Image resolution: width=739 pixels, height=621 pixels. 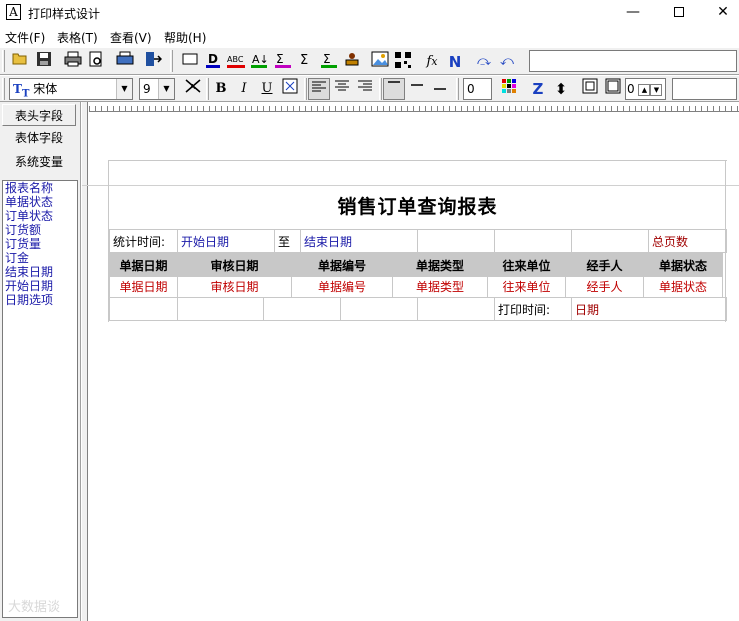 What do you see at coordinates (40, 286) in the screenshot?
I see `field-item: 开始日期` at bounding box center [40, 286].